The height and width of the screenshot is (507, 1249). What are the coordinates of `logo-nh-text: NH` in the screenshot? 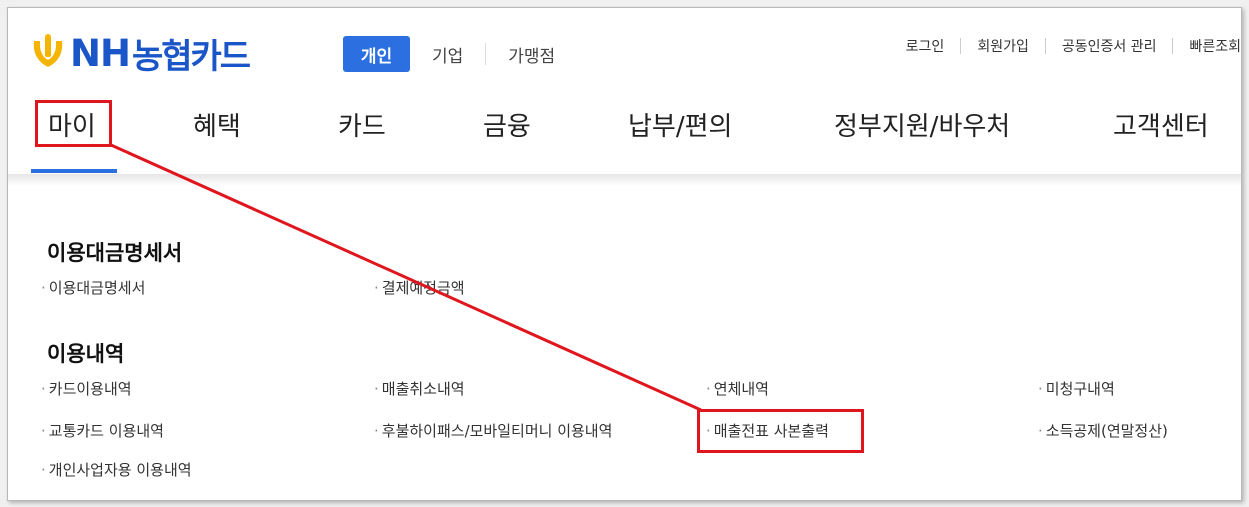 It's located at (100, 53).